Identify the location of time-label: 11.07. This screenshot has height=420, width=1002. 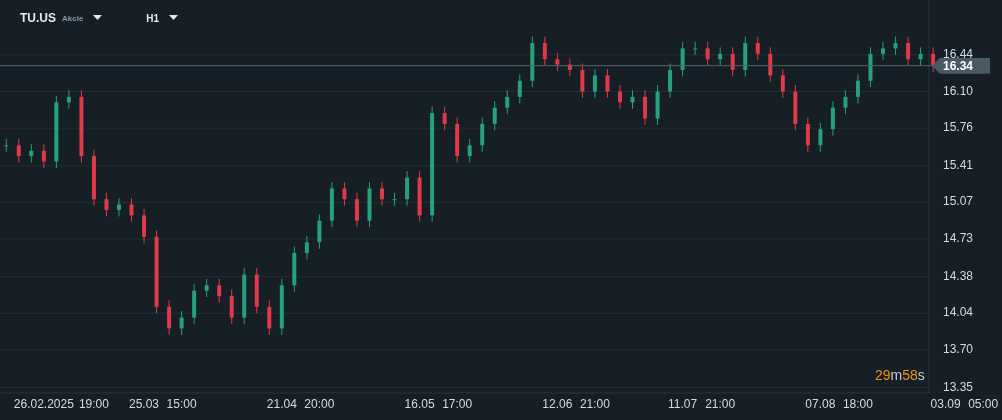
(683, 404).